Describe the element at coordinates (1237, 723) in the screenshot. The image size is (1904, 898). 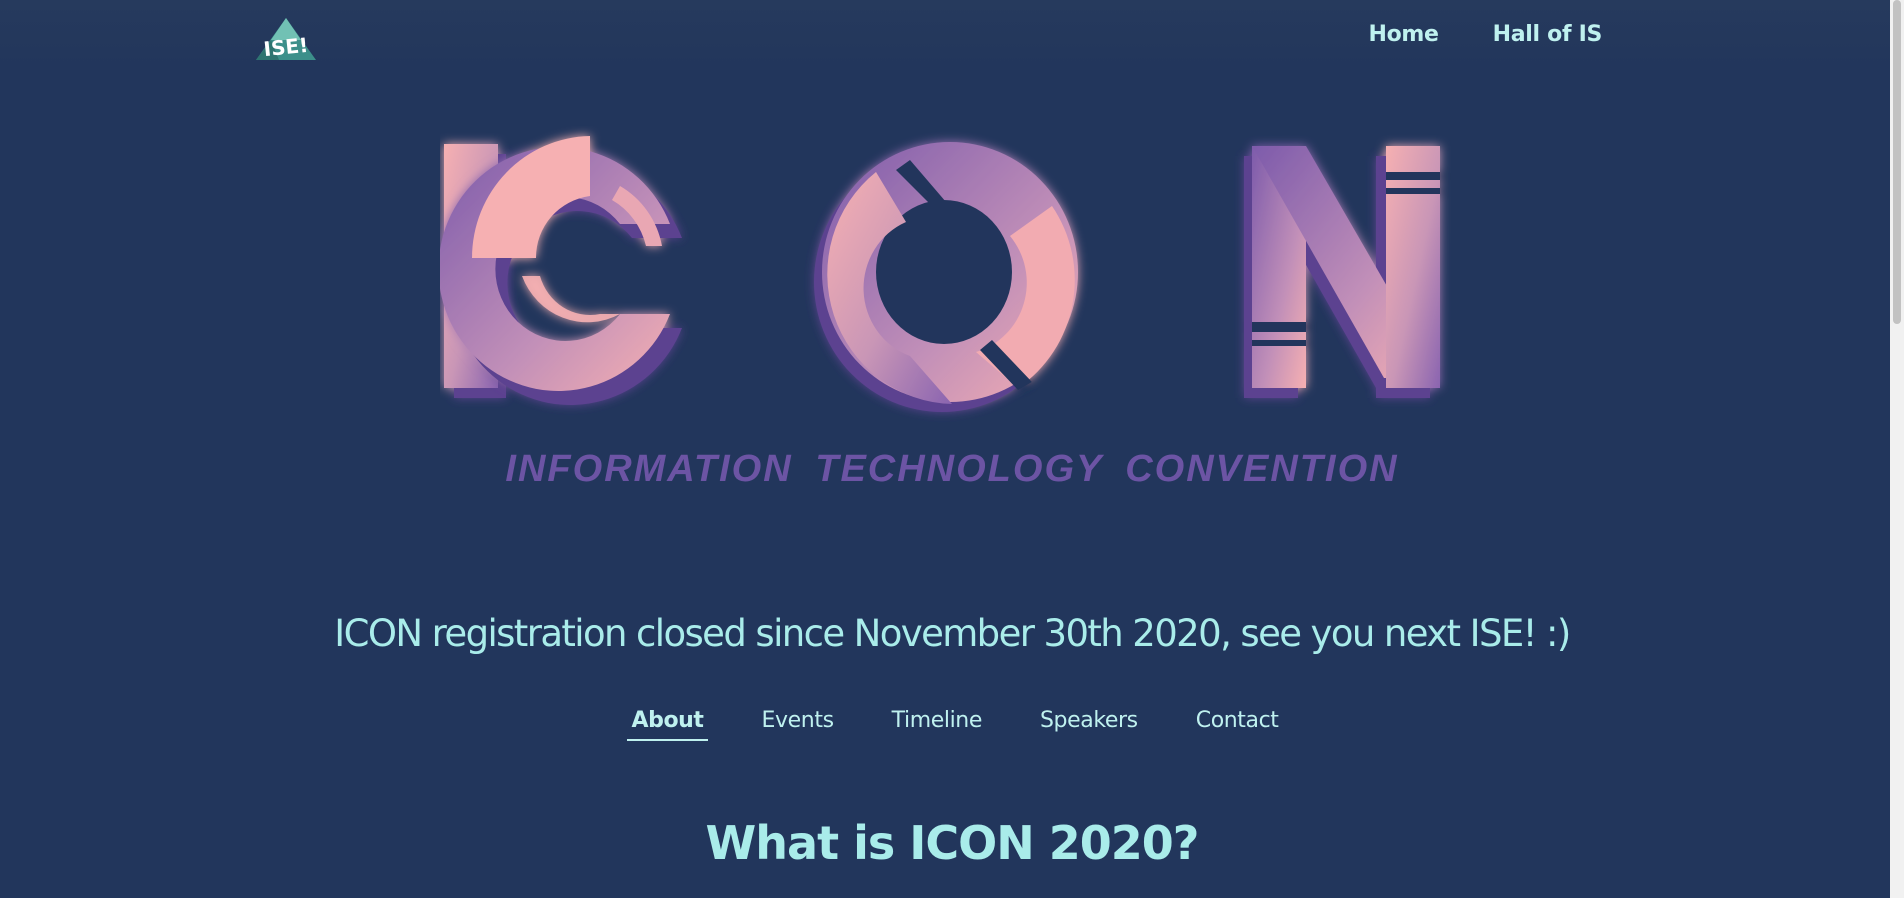
I see `tab-contact: Contact` at that location.